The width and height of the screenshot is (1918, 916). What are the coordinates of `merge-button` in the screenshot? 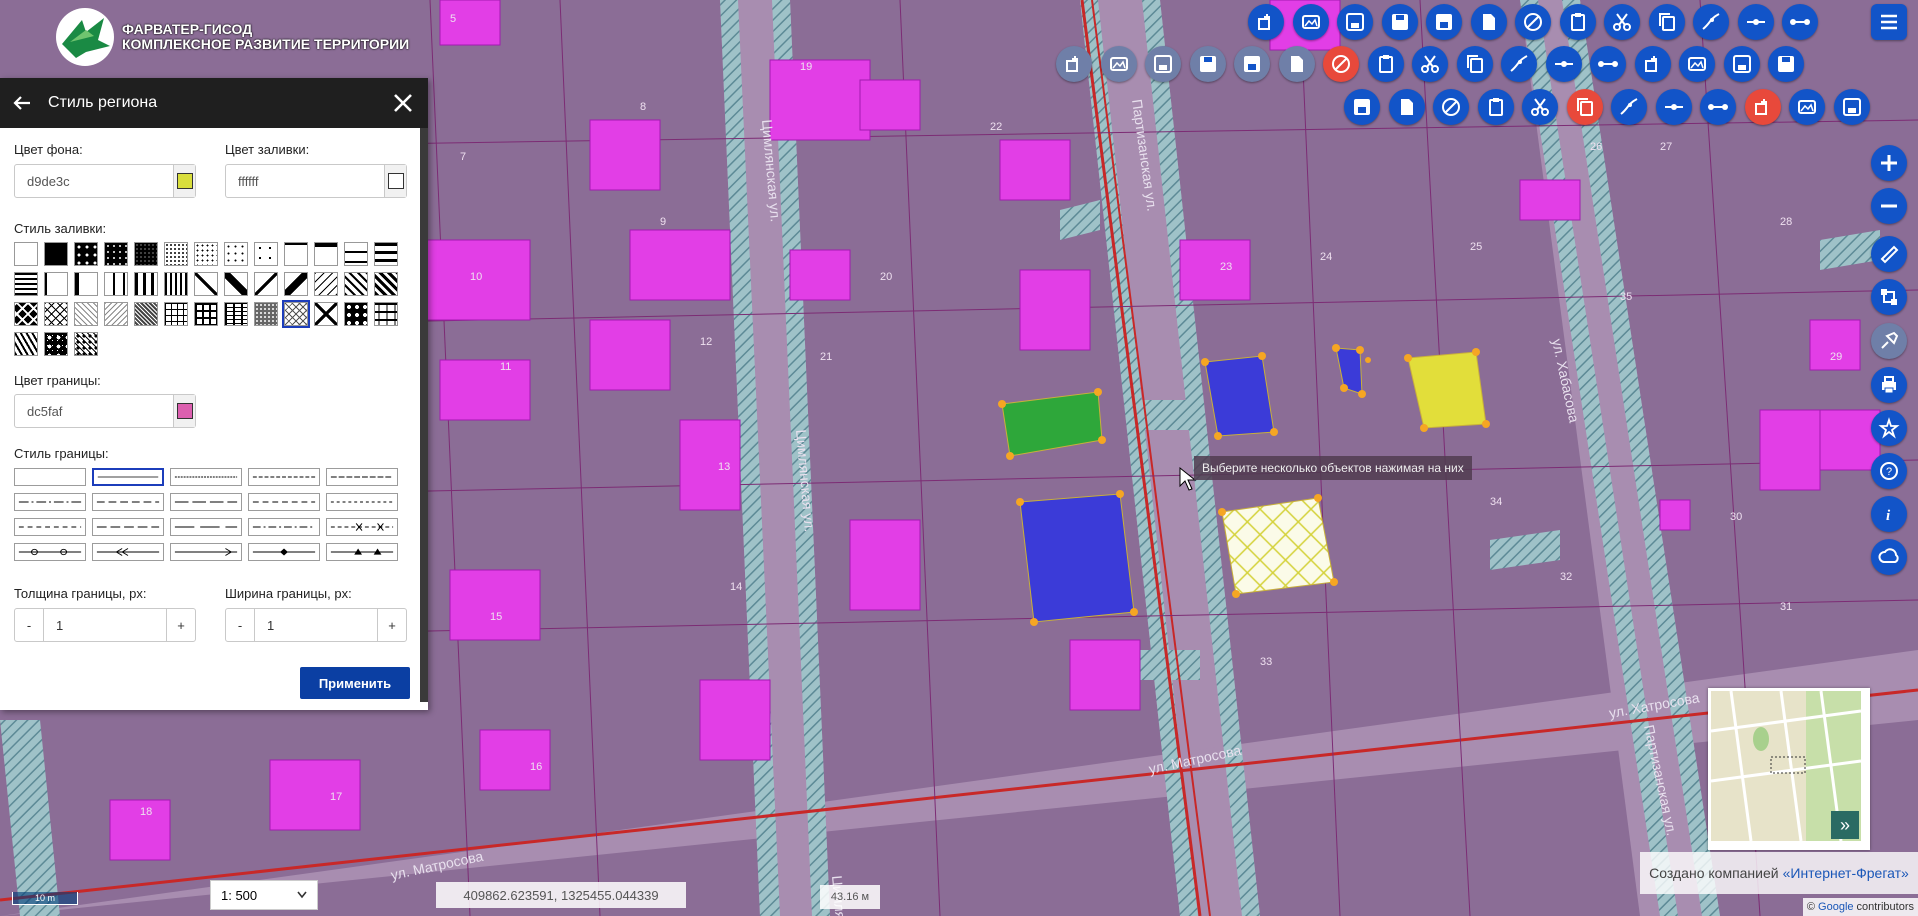 It's located at (1207, 64).